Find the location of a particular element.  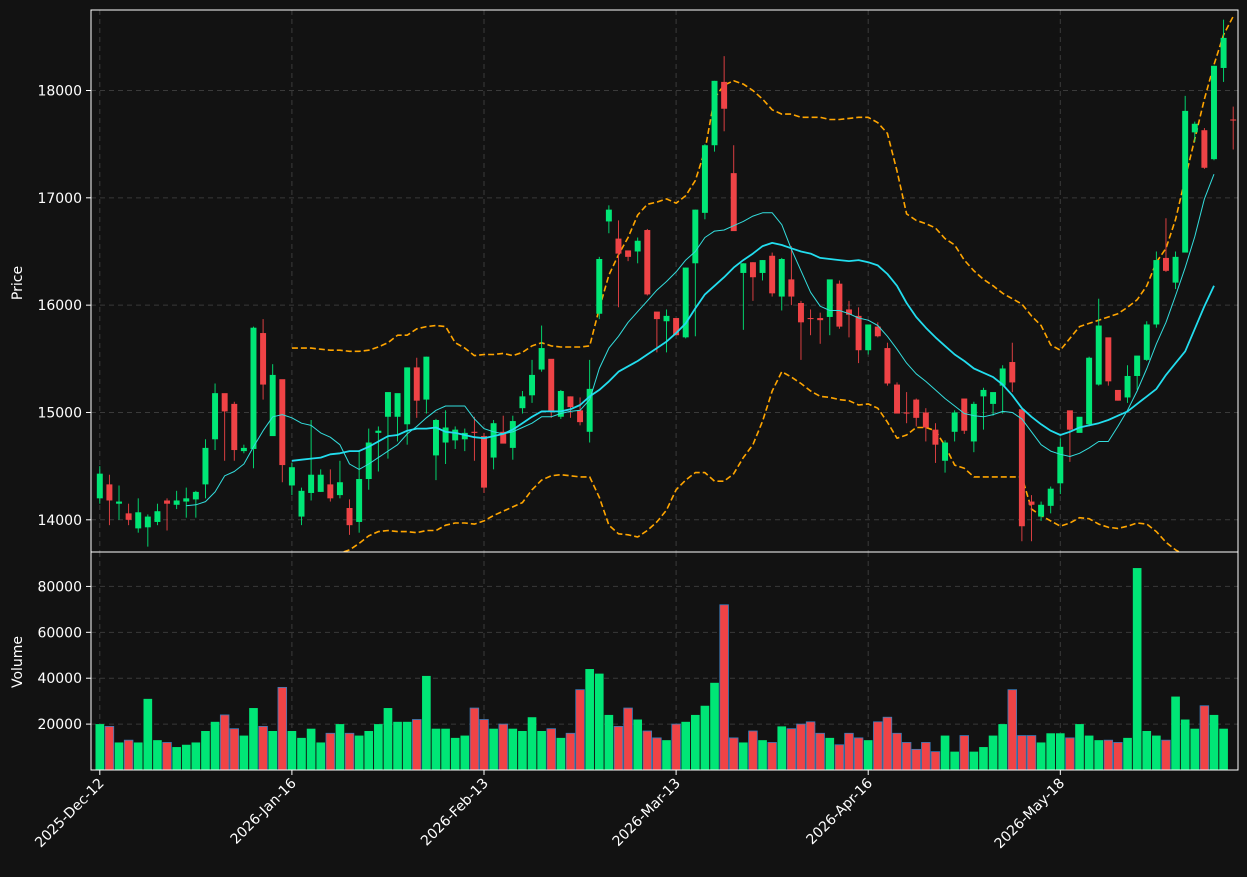

price-tick-label: 18000 is located at coordinates (59, 91).